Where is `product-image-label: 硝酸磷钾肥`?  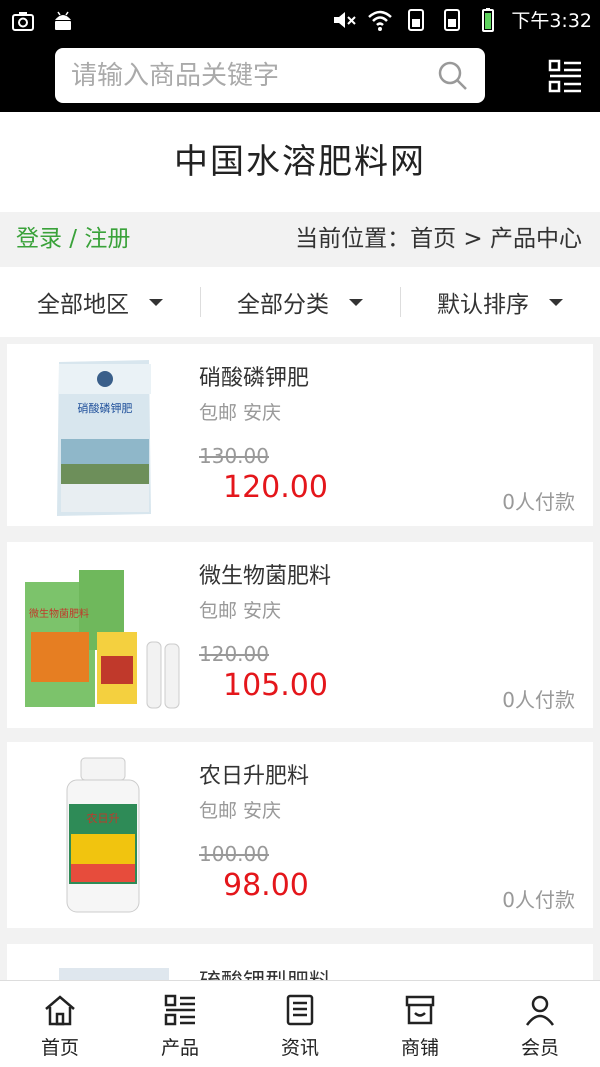
product-image-label: 硝酸磷钾肥 is located at coordinates (105, 408).